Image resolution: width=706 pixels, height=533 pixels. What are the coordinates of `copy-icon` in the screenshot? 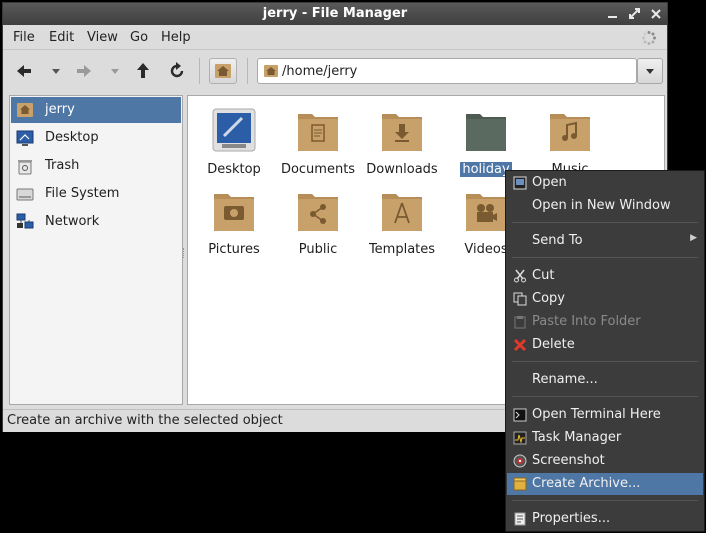 It's located at (520, 299).